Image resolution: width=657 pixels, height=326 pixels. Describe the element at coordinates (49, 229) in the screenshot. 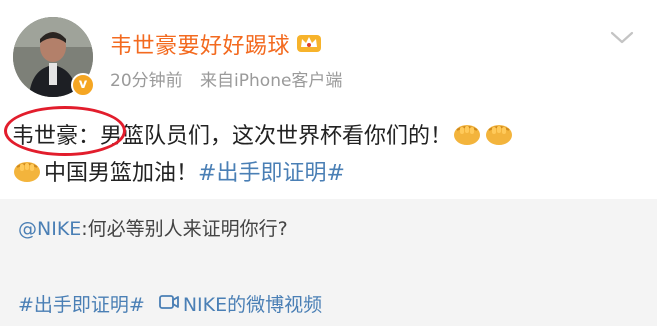

I see `mention-link: @NIKE` at that location.